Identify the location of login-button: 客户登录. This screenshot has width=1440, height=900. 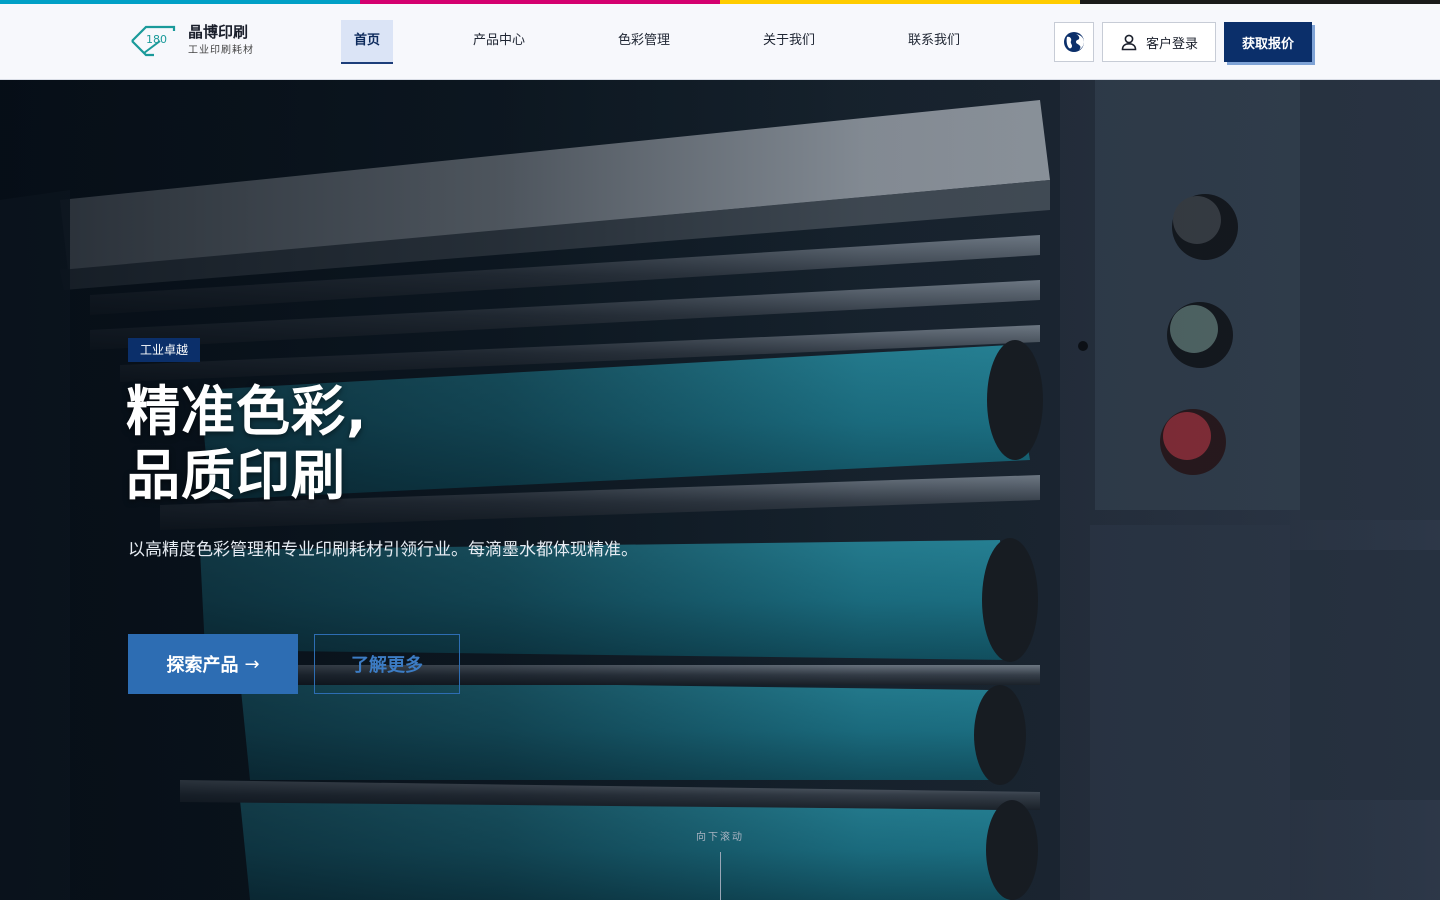
(1159, 42).